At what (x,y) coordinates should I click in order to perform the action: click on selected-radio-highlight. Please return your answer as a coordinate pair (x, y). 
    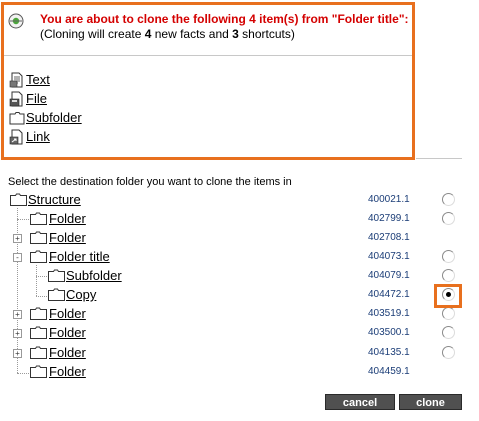
    Looking at the image, I should click on (448, 296).